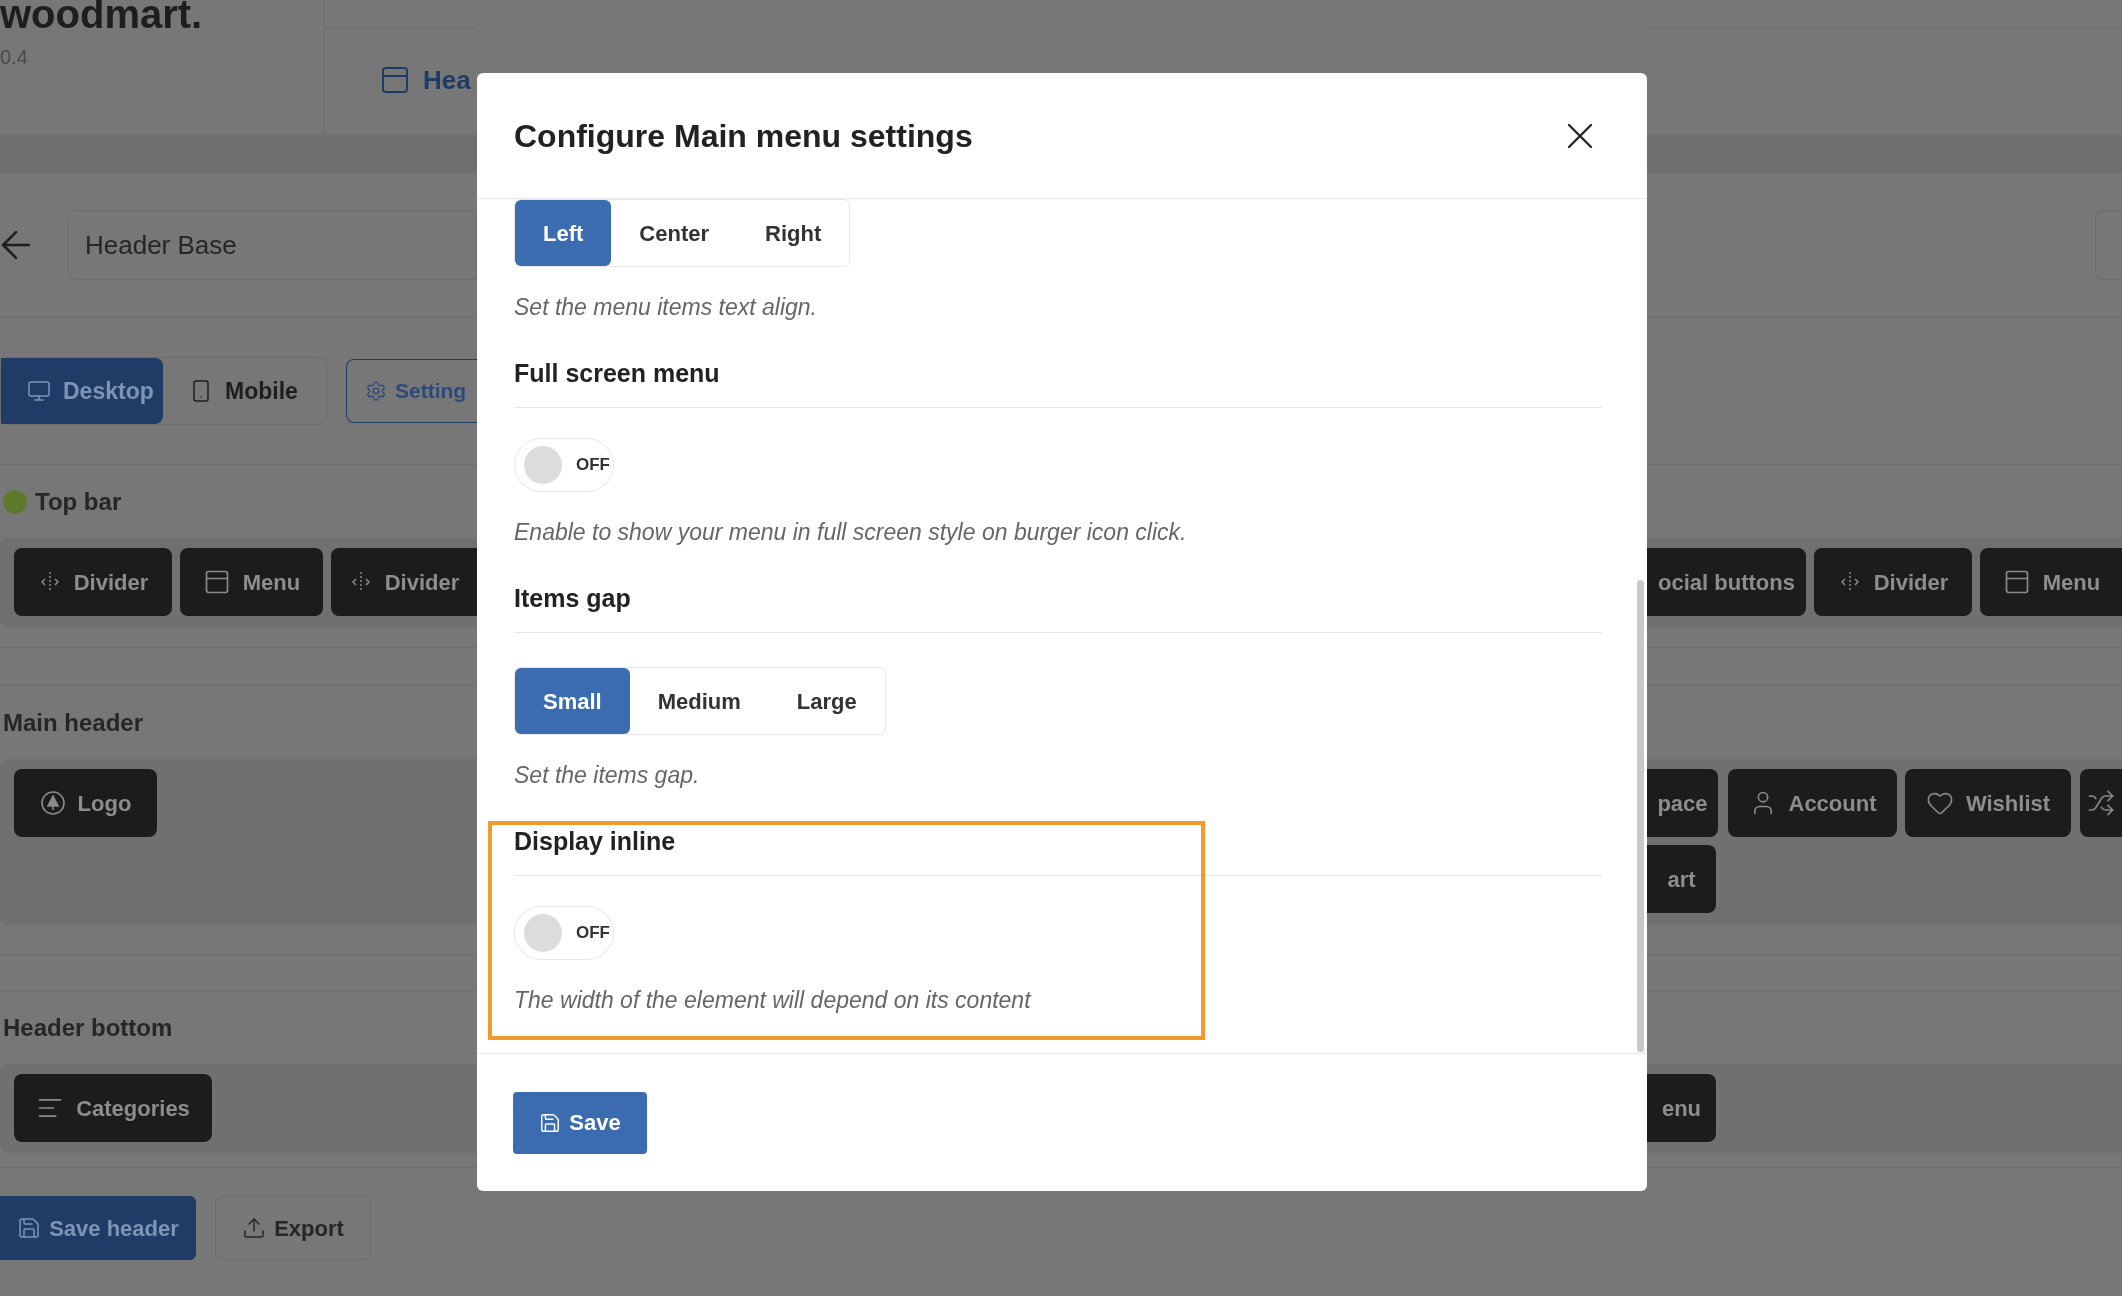 This screenshot has height=1296, width=2122. I want to click on layout-icon, so click(395, 80).